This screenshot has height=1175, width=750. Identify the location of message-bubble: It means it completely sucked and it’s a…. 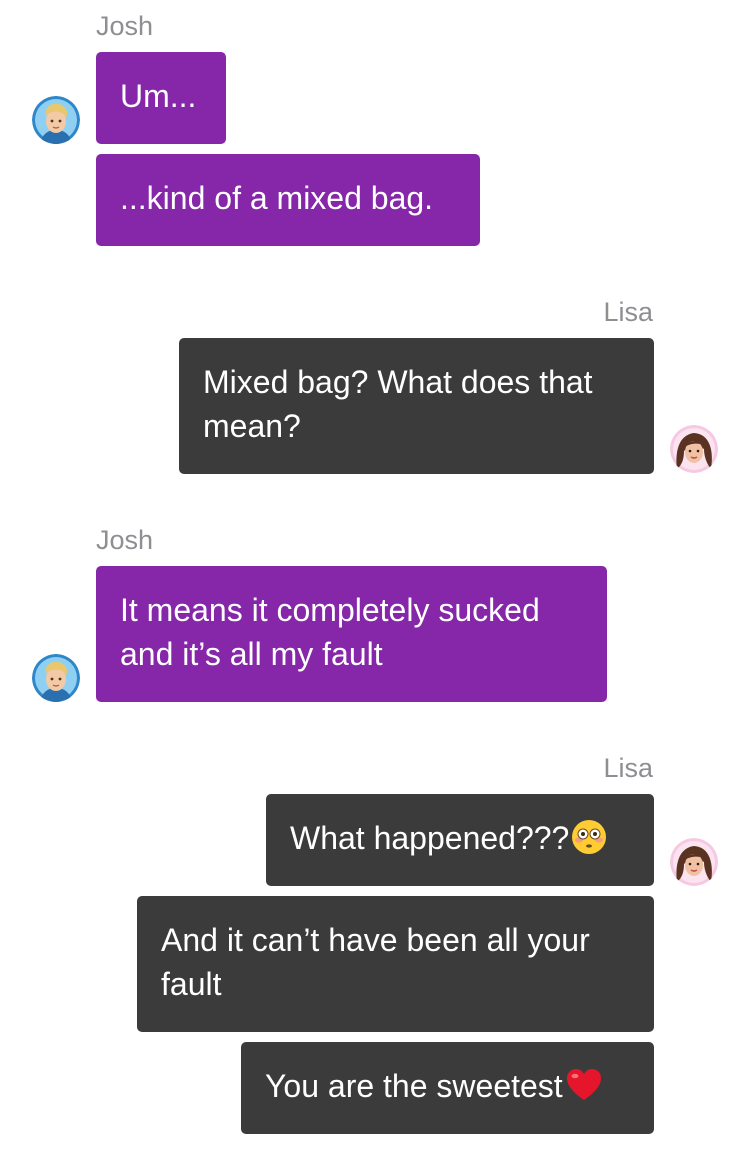
(351, 634).